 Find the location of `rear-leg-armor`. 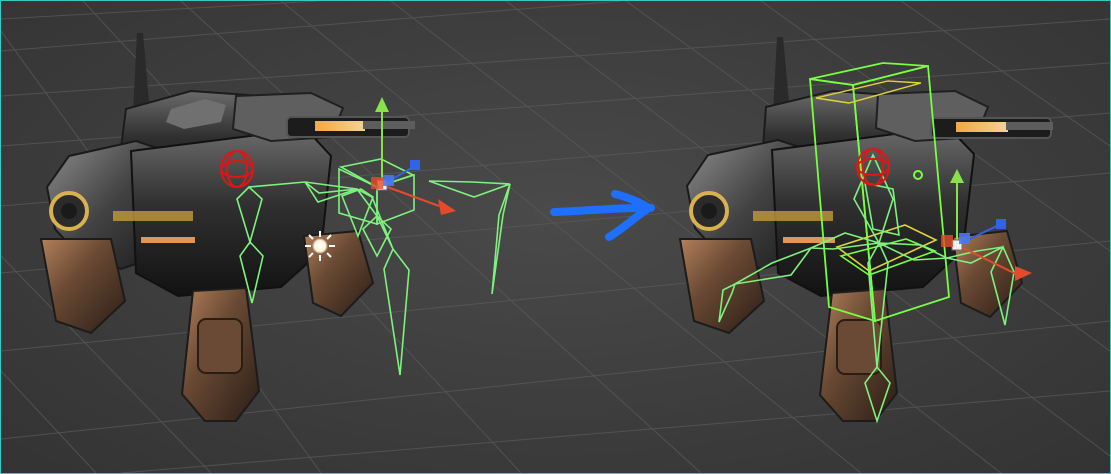

rear-leg-armor is located at coordinates (220, 346).